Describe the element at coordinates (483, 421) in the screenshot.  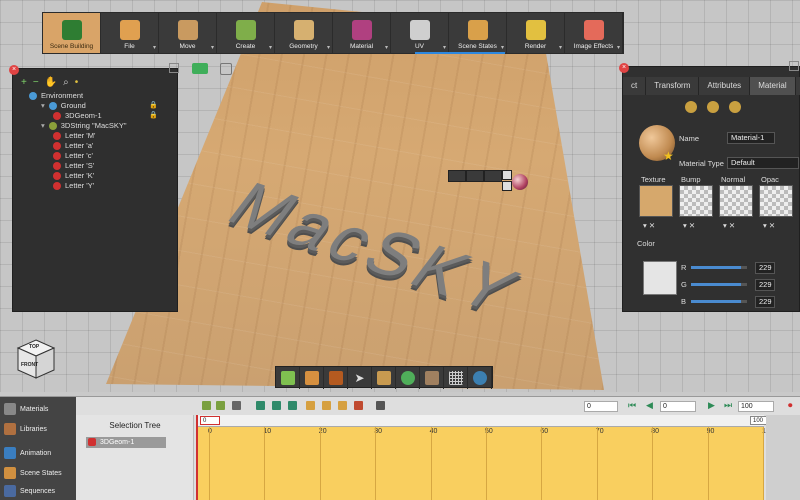
I see `timeline-ruler: 0 100` at that location.